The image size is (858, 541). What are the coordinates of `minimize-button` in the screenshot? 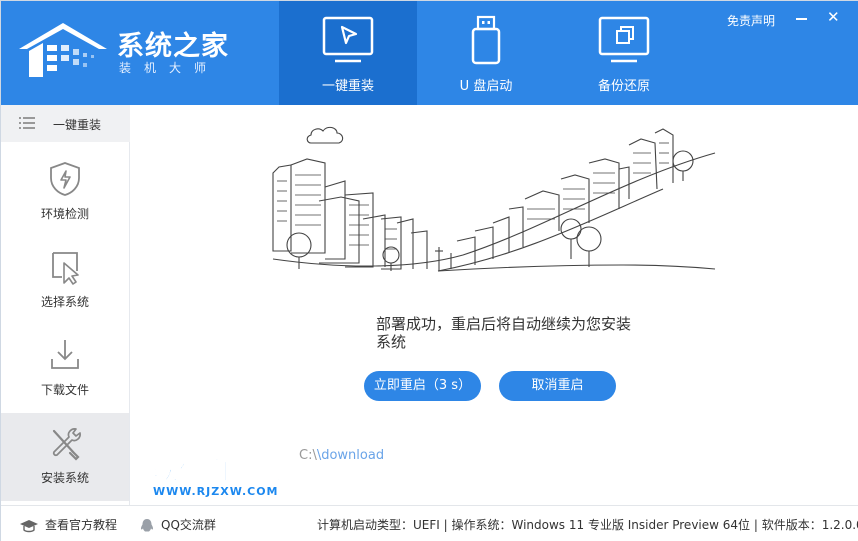 It's located at (801, 19).